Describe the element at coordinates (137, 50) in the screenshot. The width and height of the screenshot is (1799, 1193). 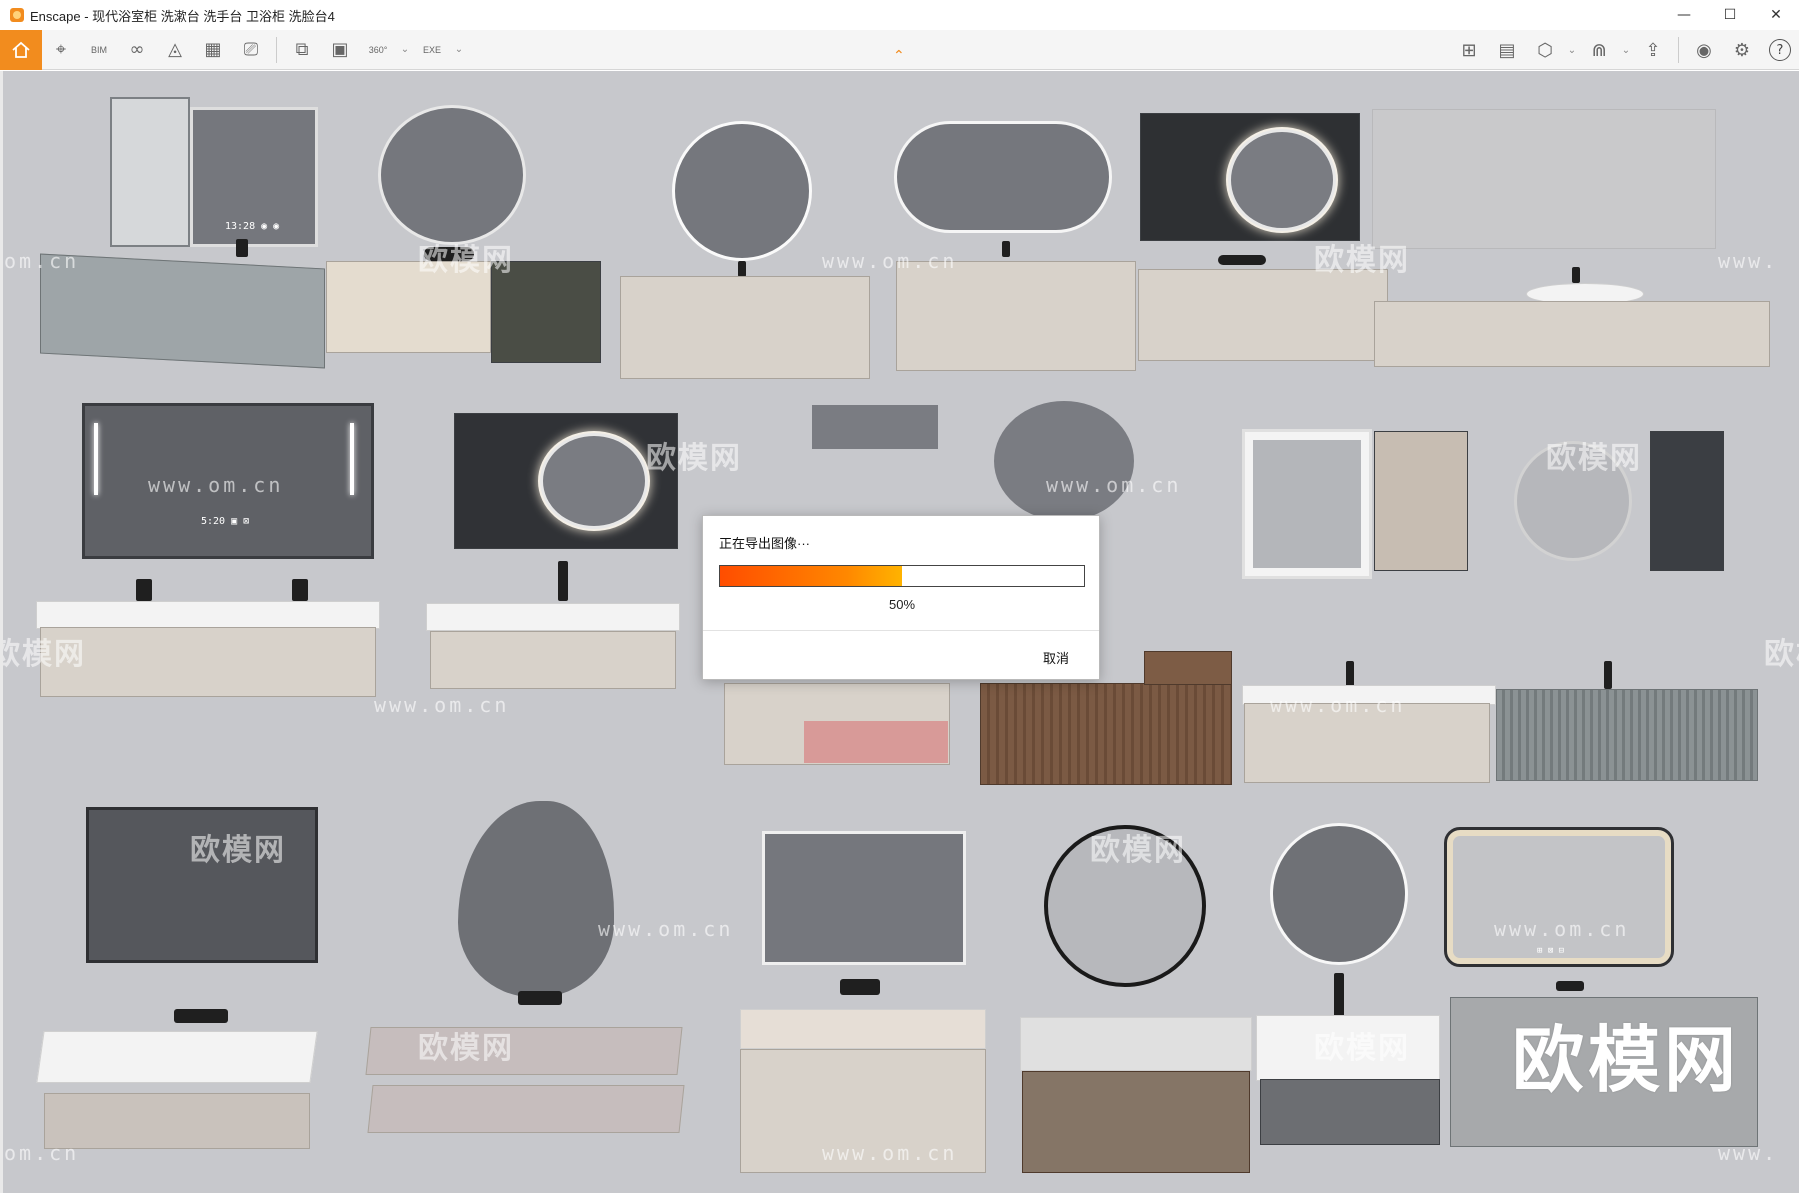
I see `binoculars-icon: ∞` at that location.